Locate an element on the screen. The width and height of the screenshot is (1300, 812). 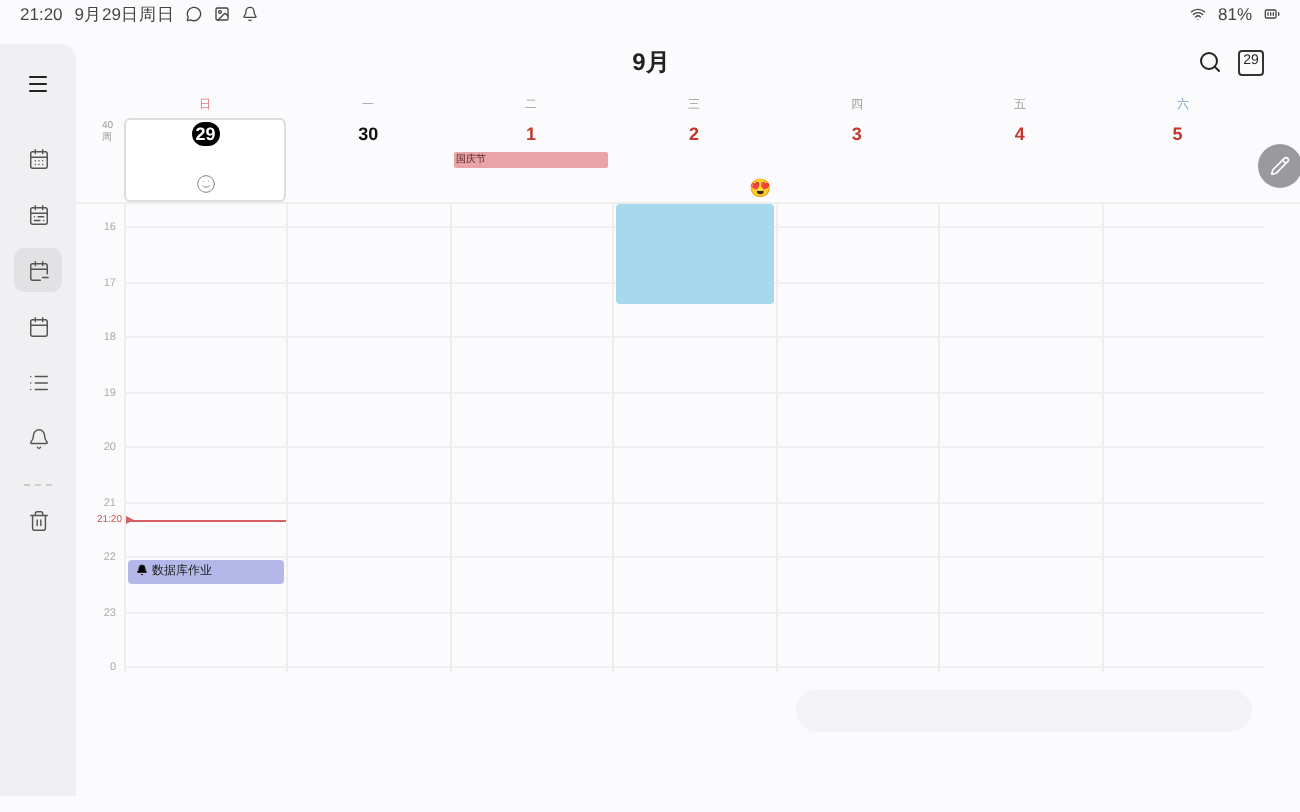
wifi-icon is located at coordinates (1197, 14).